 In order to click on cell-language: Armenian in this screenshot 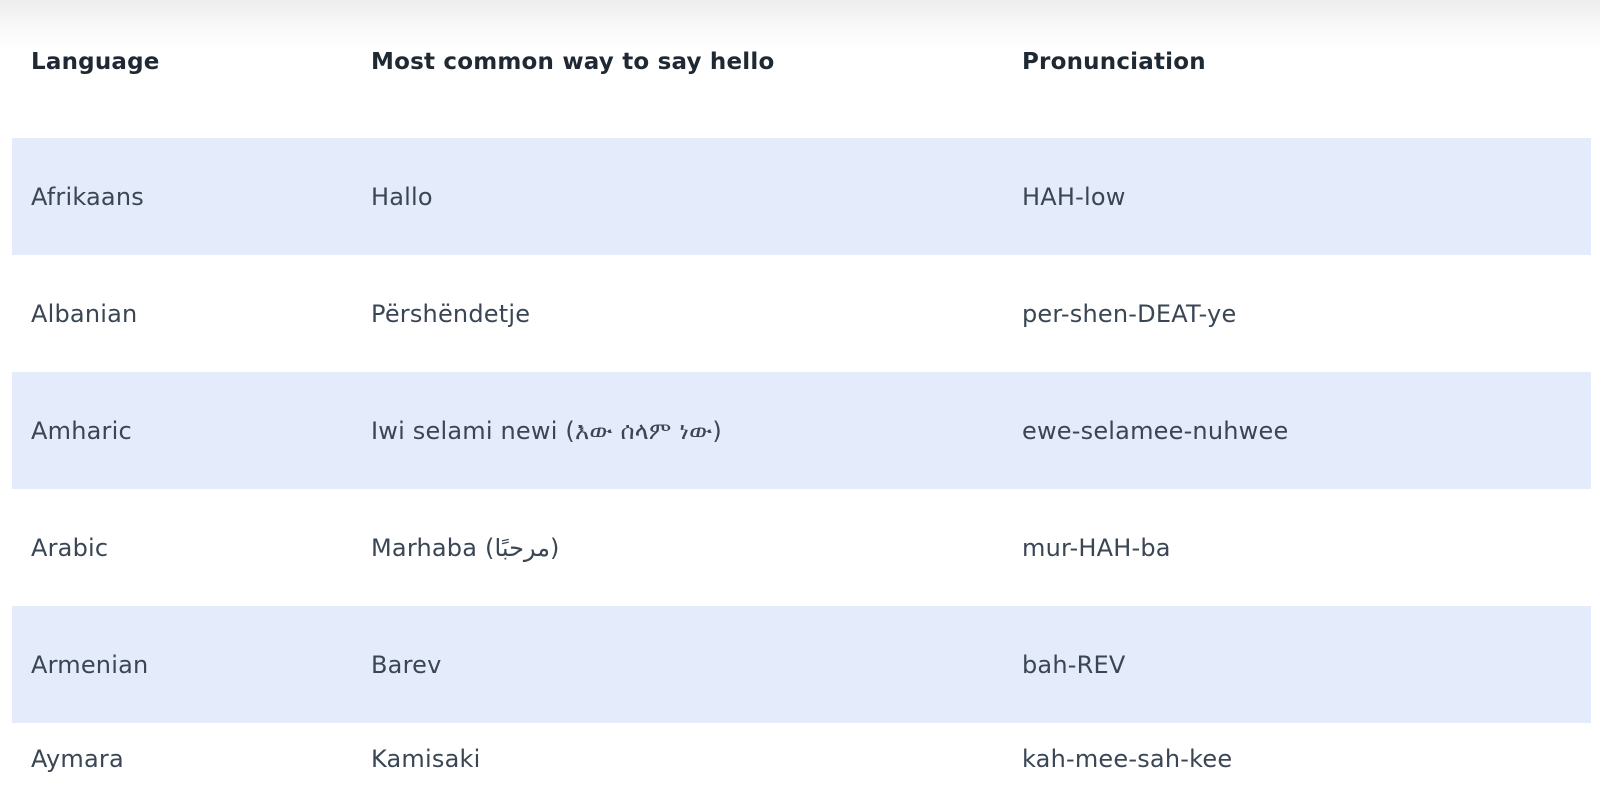, I will do `click(90, 664)`.